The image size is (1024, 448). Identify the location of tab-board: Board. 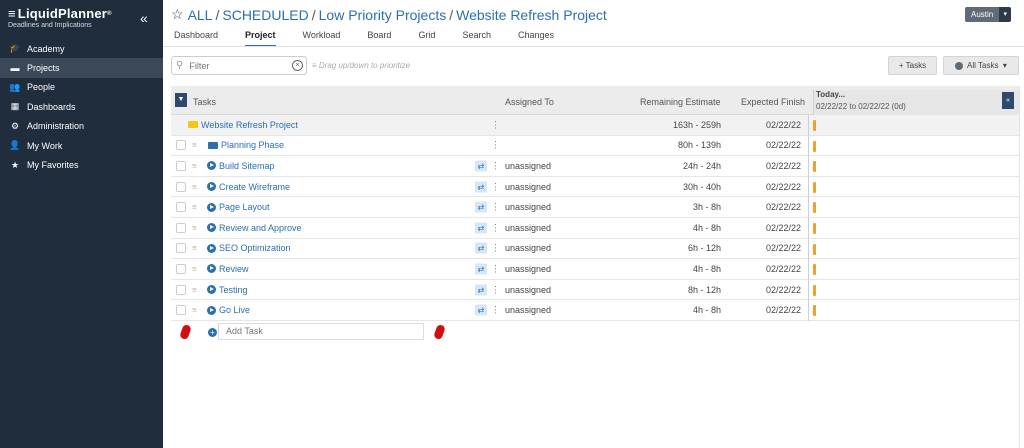
(379, 38).